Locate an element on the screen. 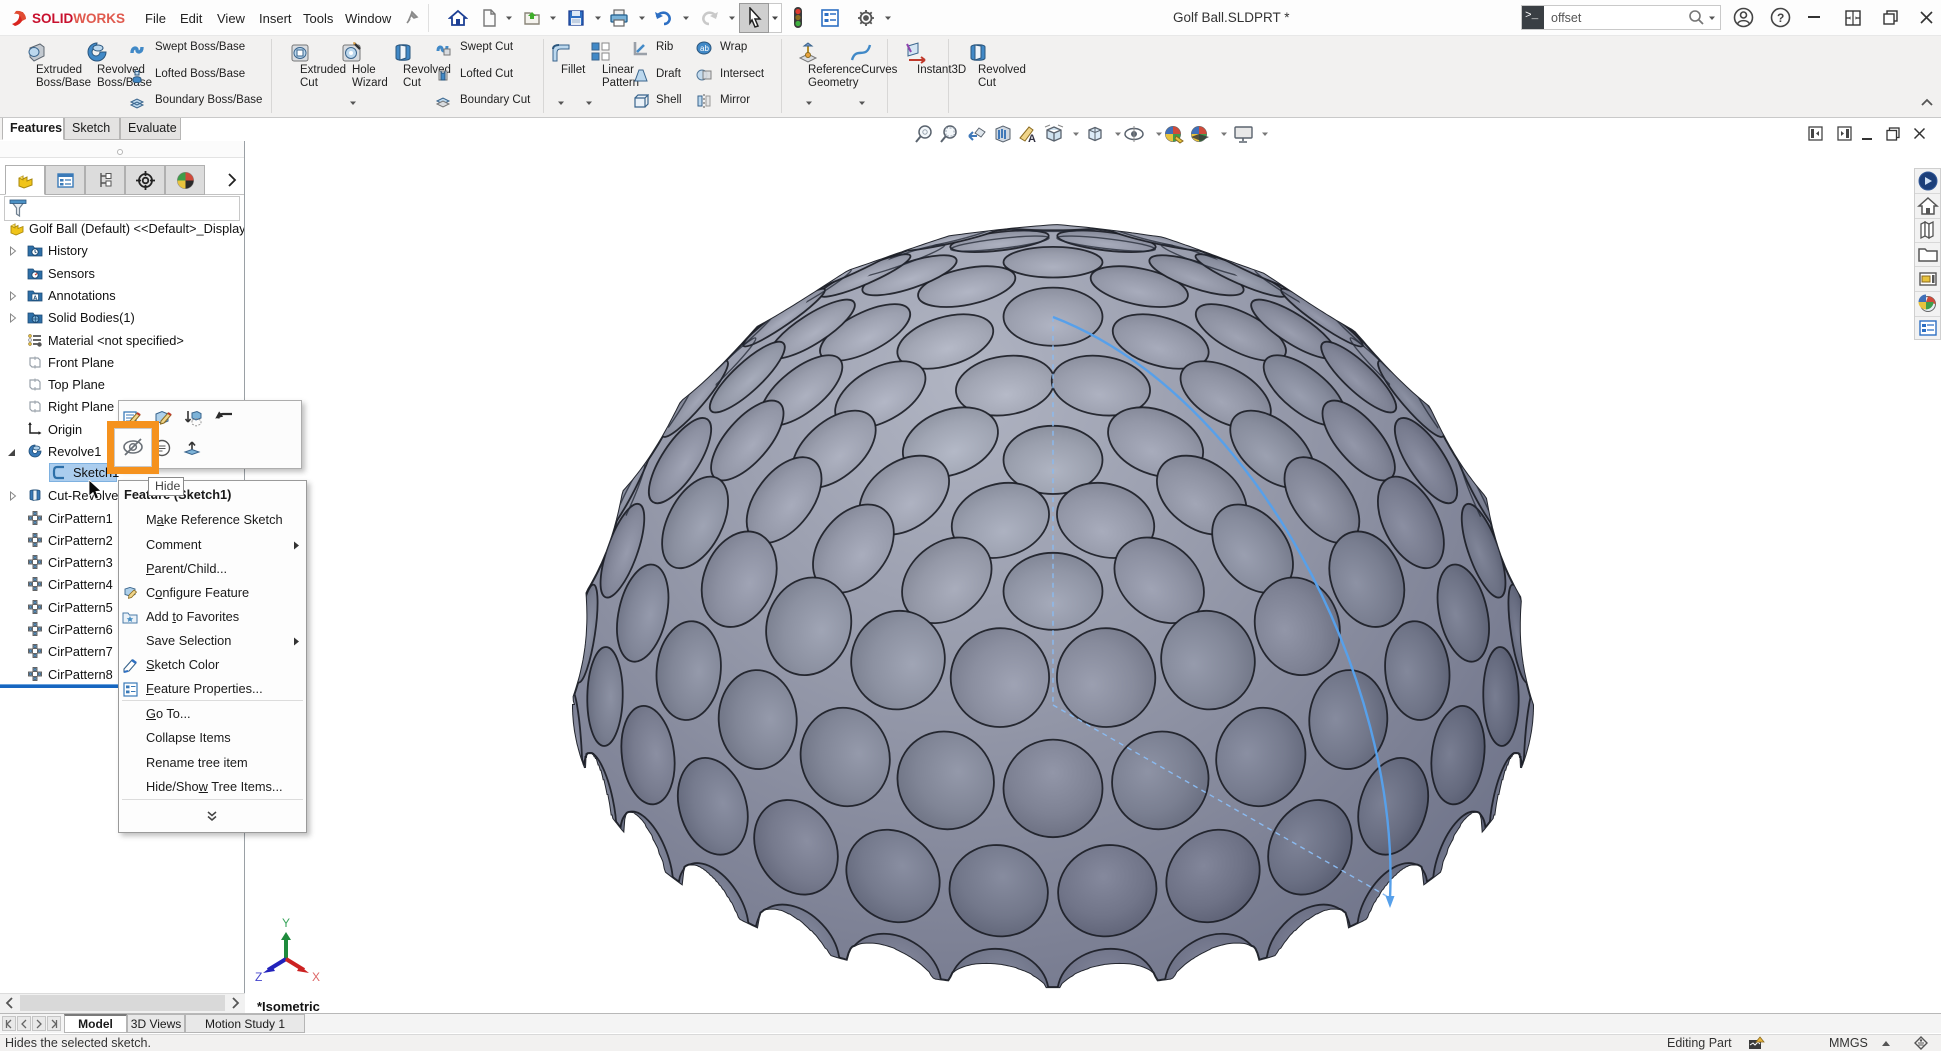  svg-text: Z is located at coordinates (258, 977).